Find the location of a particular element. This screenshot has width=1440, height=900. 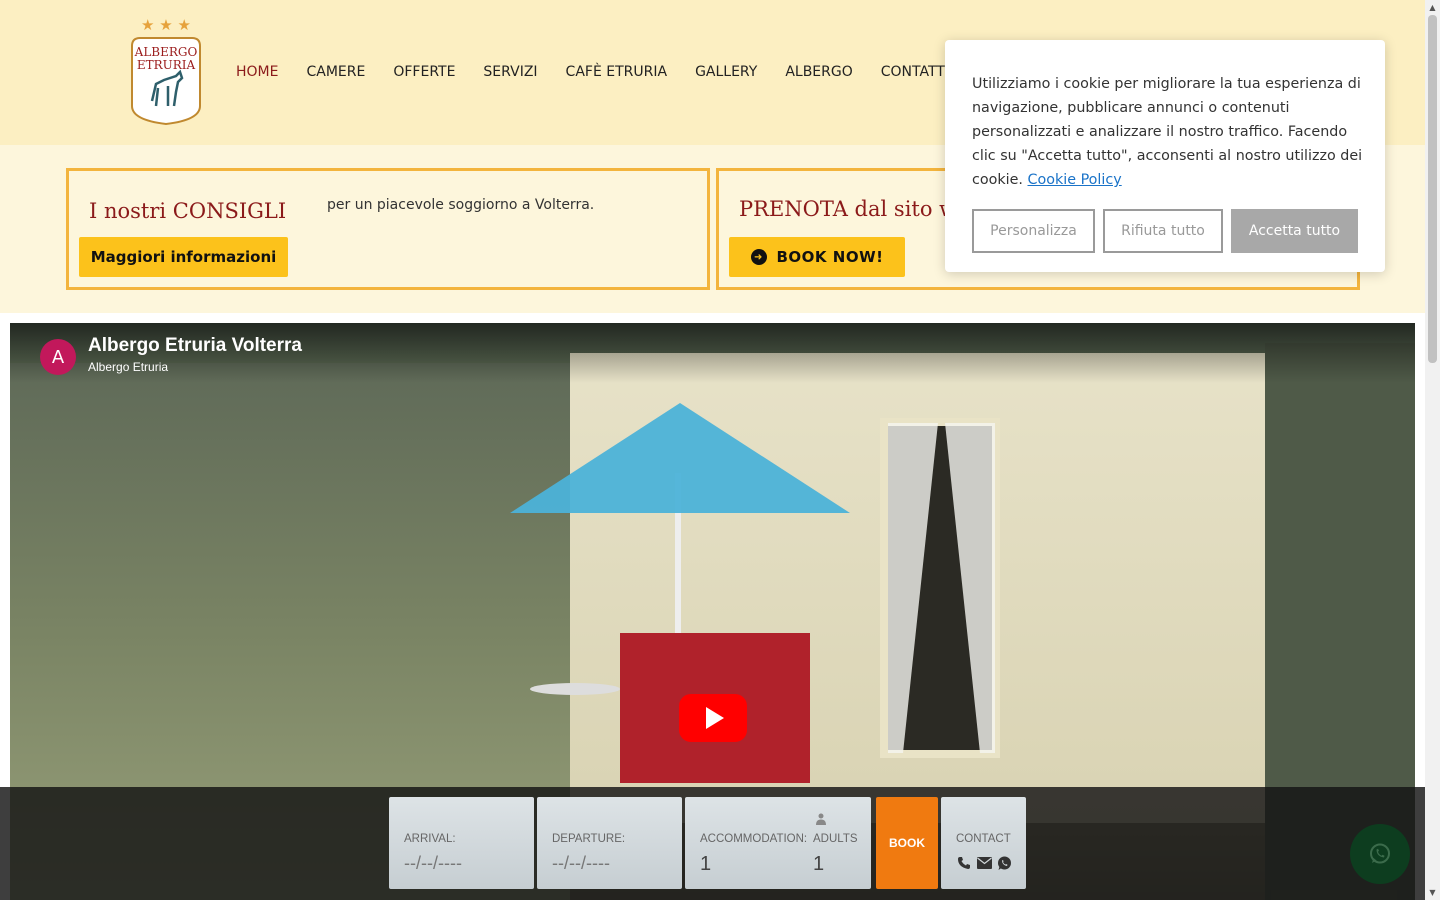

book-now-label: BOOK NOW! is located at coordinates (830, 257).